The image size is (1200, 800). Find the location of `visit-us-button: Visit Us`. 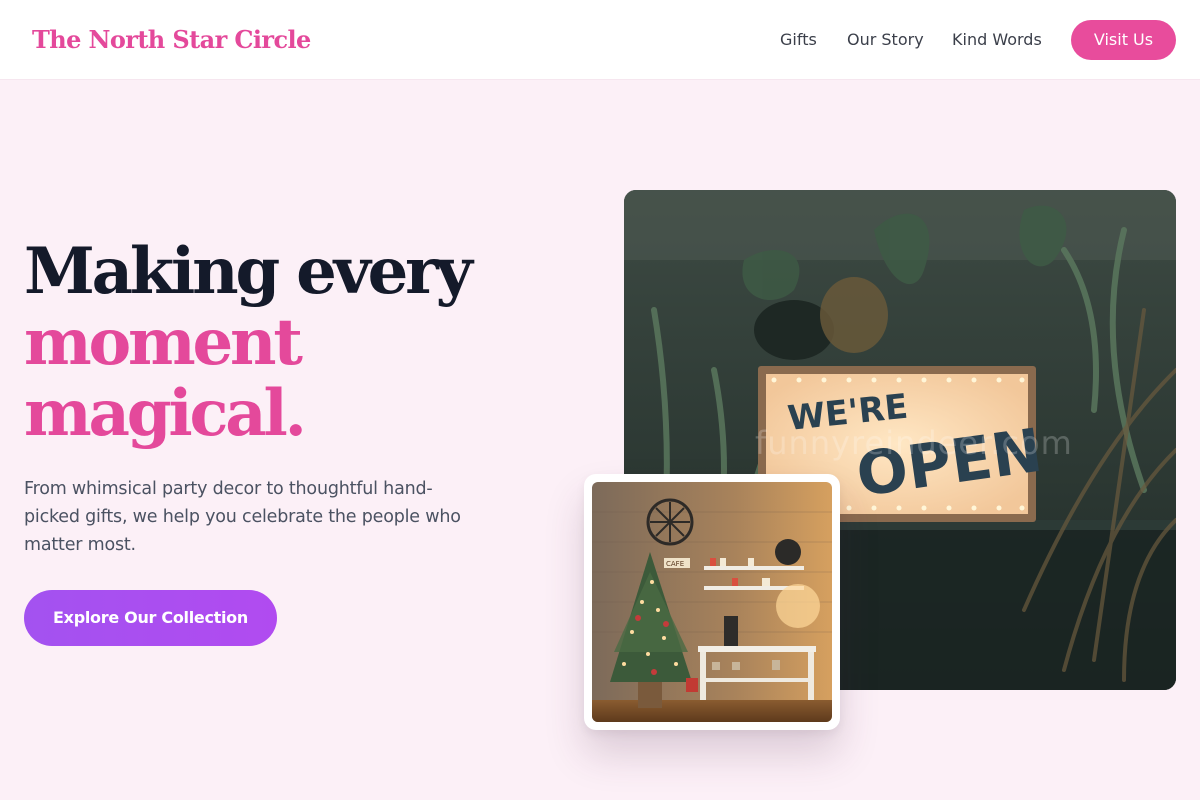

visit-us-button: Visit Us is located at coordinates (1123, 40).